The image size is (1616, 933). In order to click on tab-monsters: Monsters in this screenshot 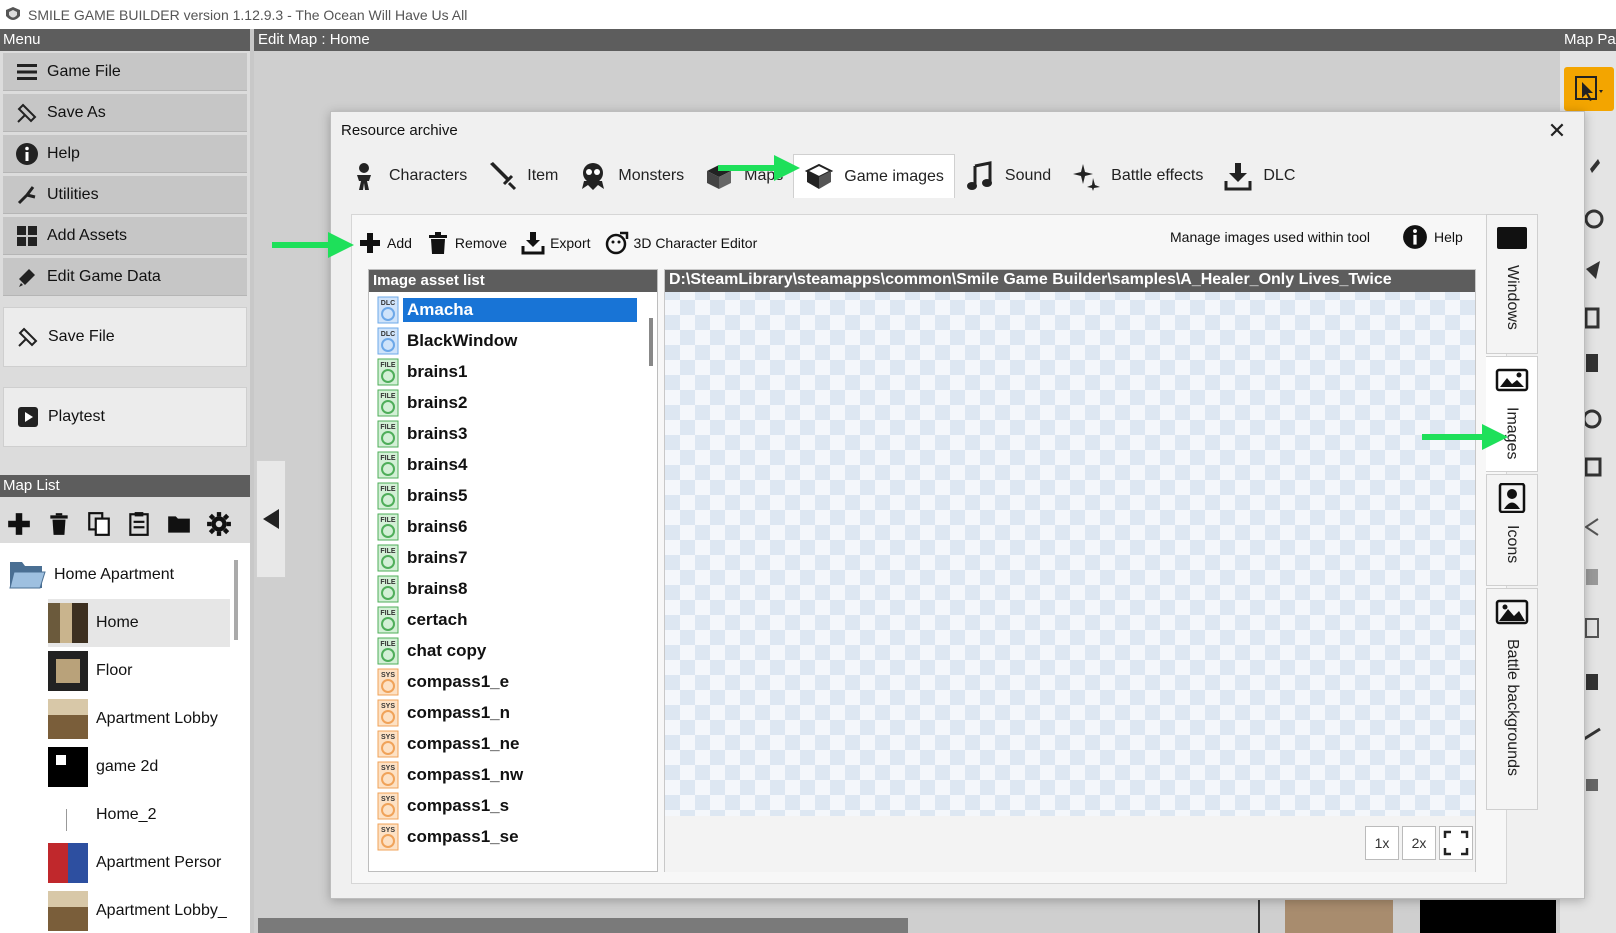, I will do `click(631, 176)`.